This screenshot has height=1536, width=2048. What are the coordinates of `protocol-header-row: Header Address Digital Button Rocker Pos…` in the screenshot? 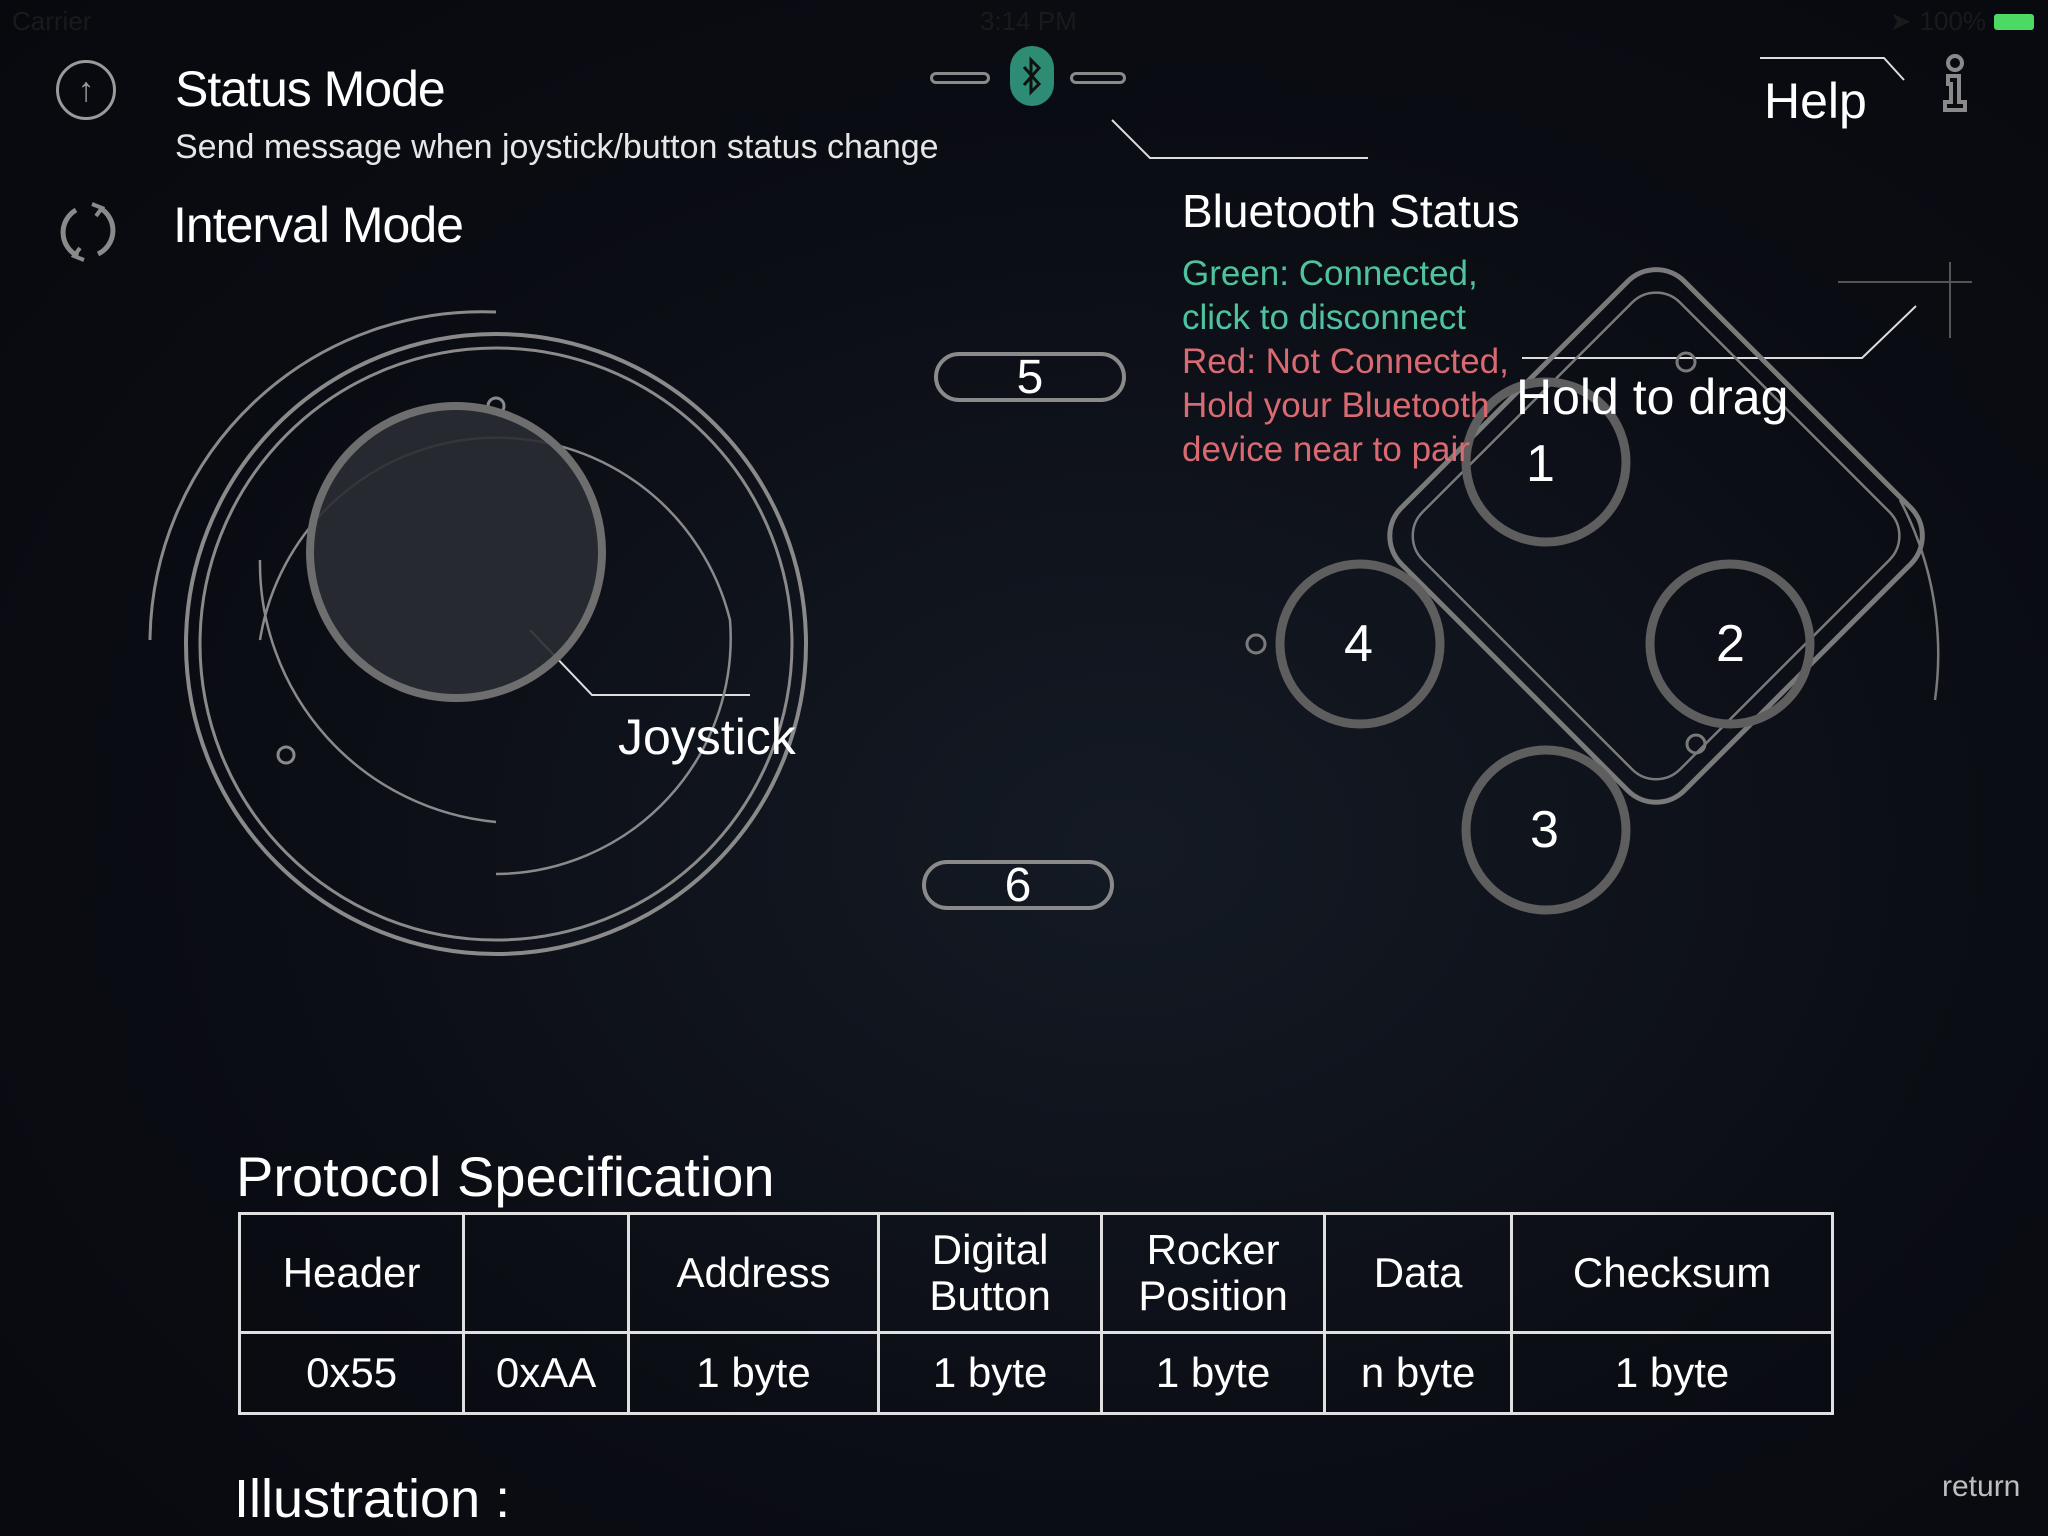 It's located at (1035, 1273).